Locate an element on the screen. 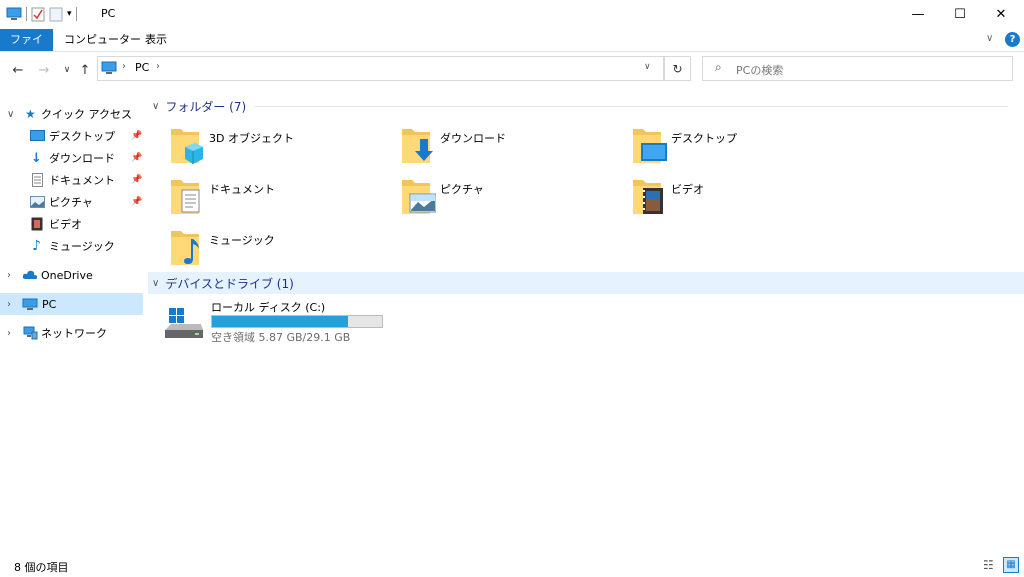 The height and width of the screenshot is (577, 1024). folder-music-icon is located at coordinates (185, 248).